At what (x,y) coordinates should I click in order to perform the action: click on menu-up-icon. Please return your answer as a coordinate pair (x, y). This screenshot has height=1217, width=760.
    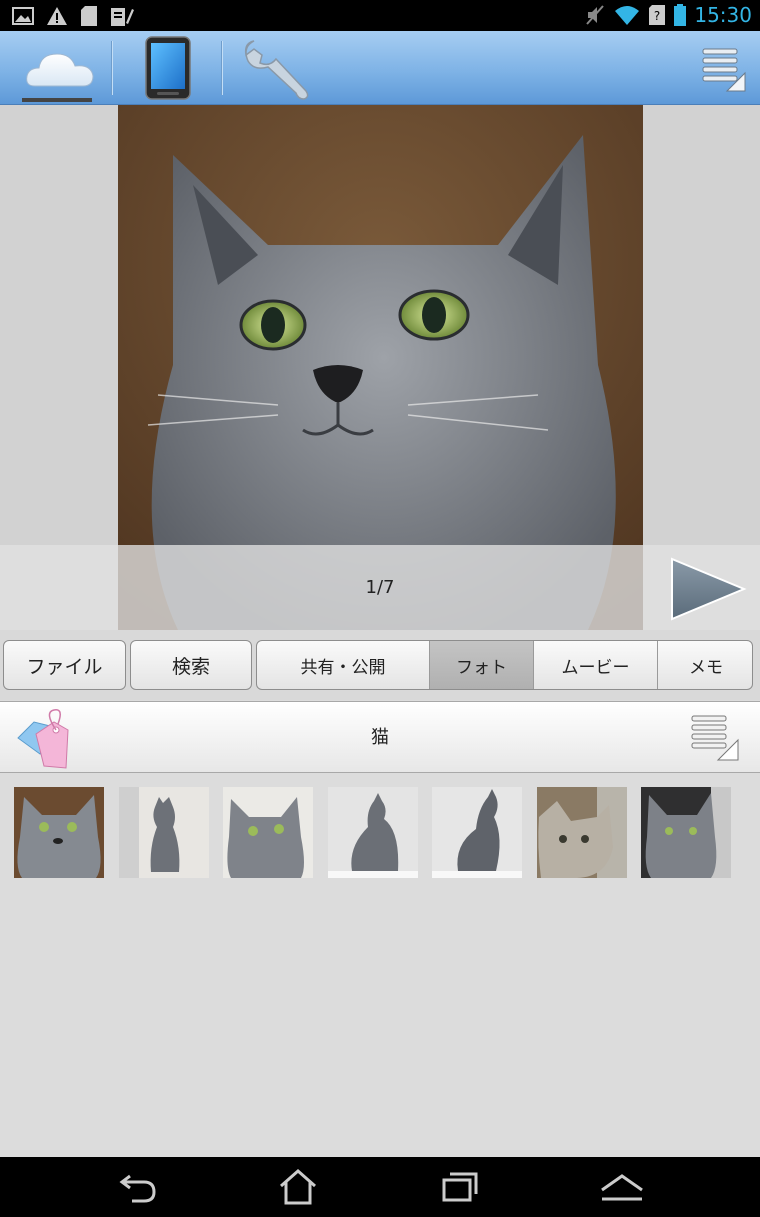
    Looking at the image, I should click on (622, 1187).